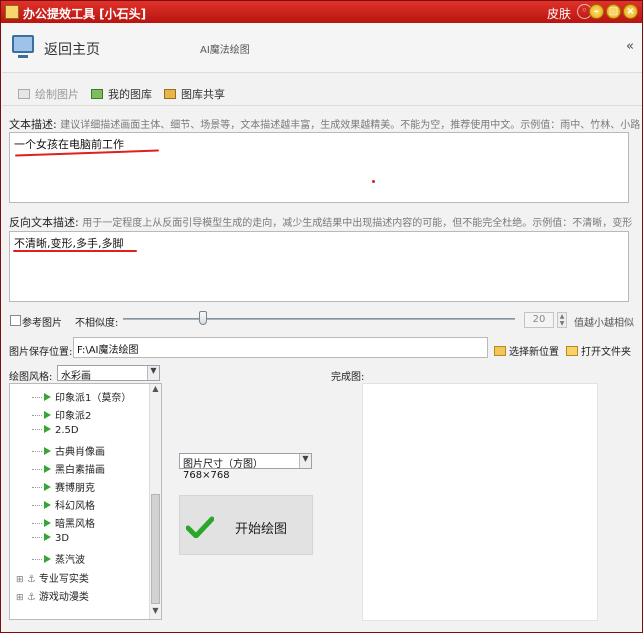 Image resolution: width=643 pixels, height=633 pixels. What do you see at coordinates (155, 549) in the screenshot?
I see `scroll-thumb` at bounding box center [155, 549].